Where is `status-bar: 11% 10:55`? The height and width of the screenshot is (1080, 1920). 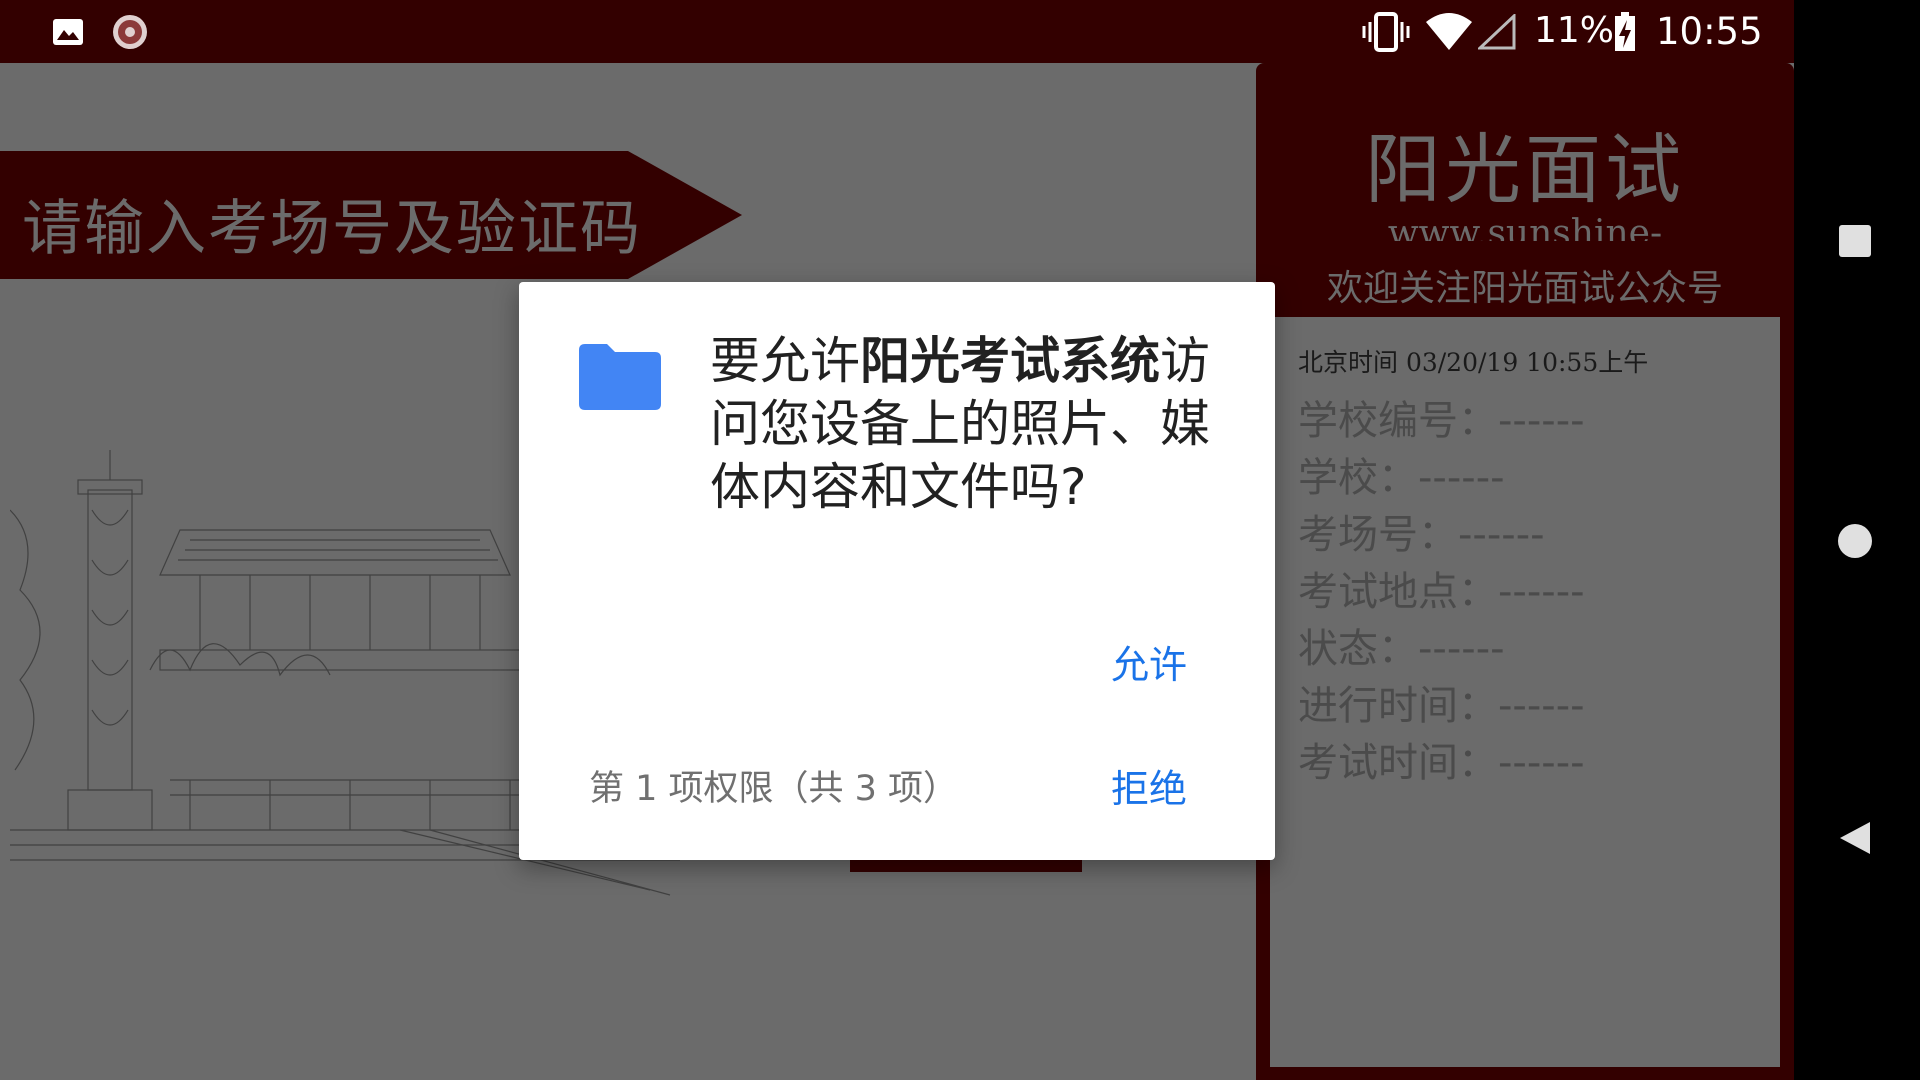 status-bar: 11% 10:55 is located at coordinates (897, 31).